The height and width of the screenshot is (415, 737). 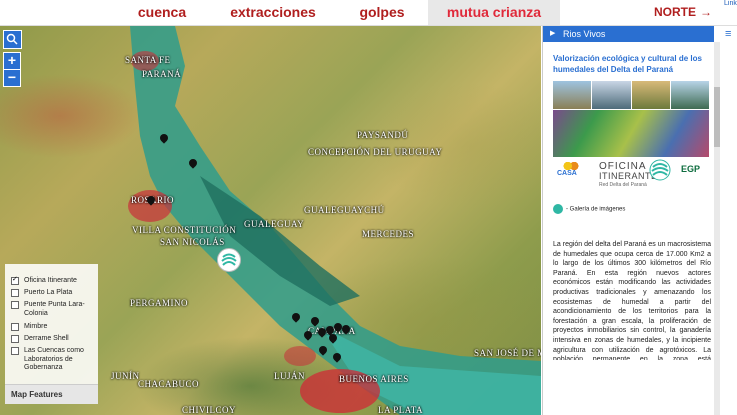 I want to click on map-label: MERCEDES, so click(x=388, y=234).